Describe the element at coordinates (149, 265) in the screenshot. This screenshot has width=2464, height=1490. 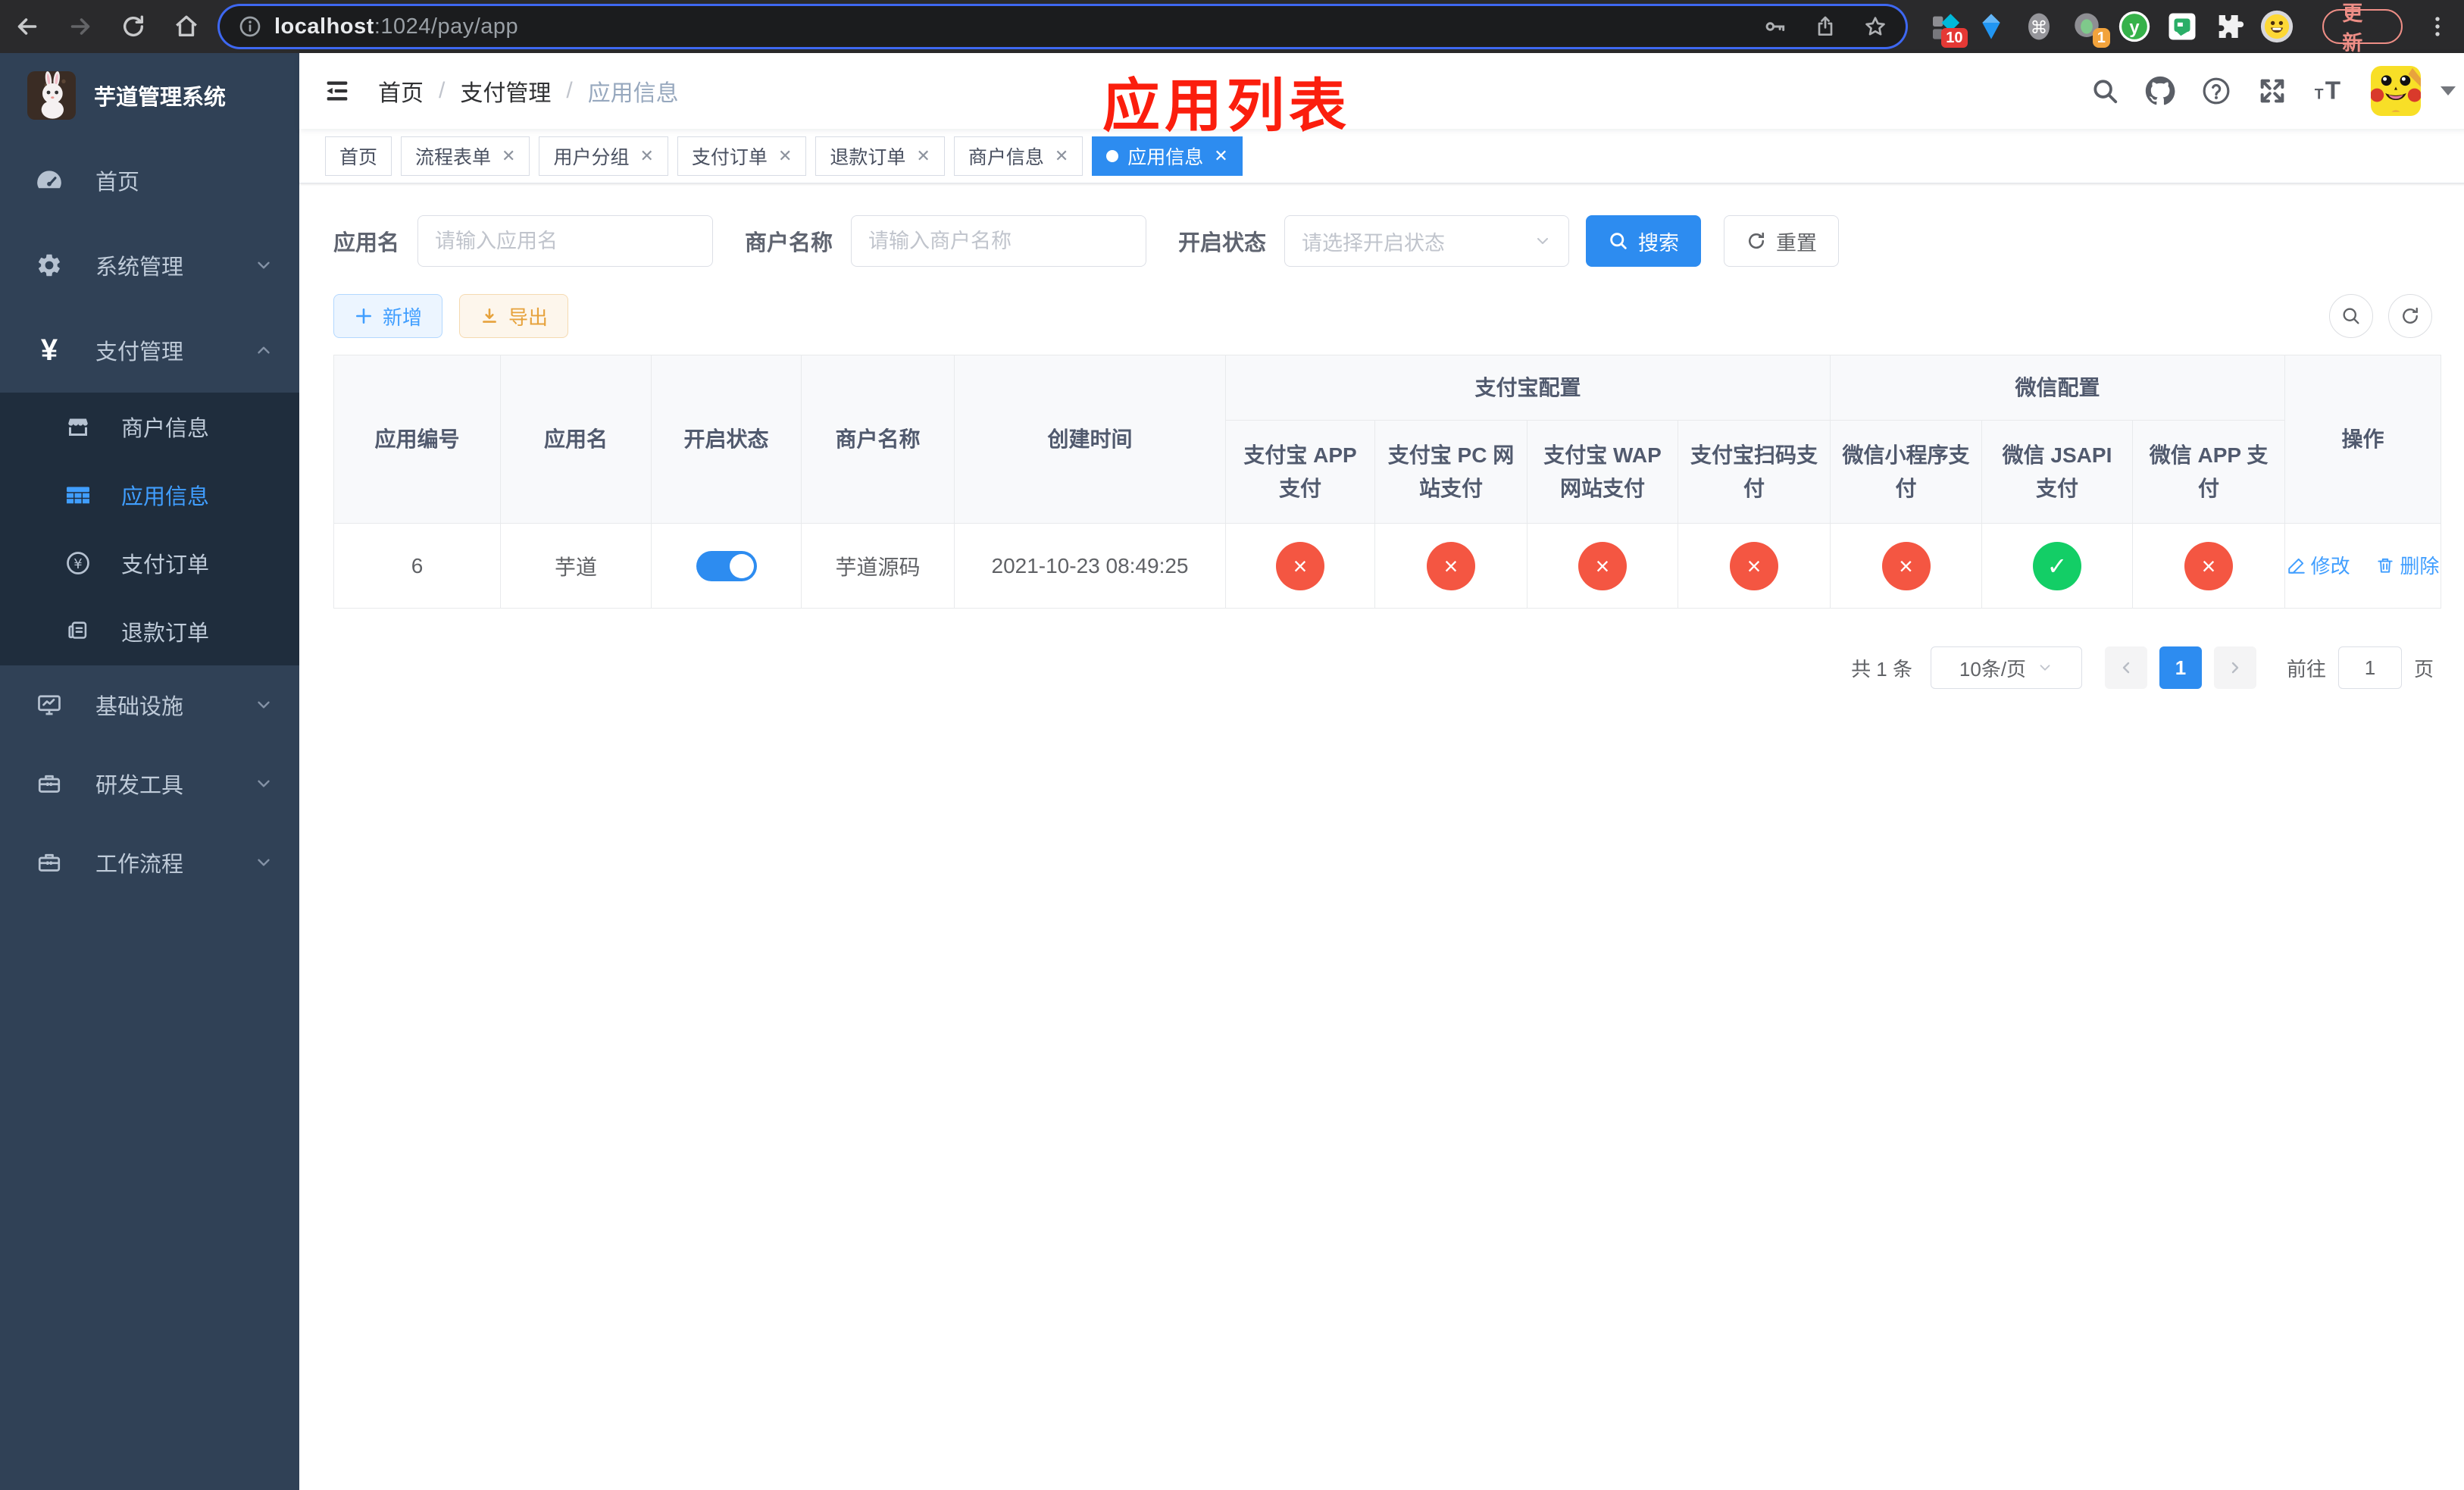
I see `sidebar-item-system: 系统管理` at that location.